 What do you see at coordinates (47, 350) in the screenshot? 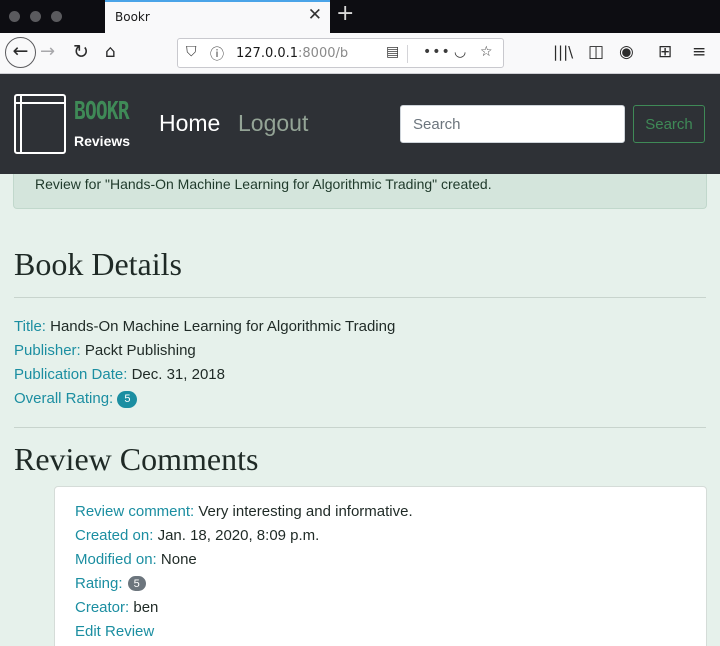
I see `publisher-label: Publisher:` at bounding box center [47, 350].